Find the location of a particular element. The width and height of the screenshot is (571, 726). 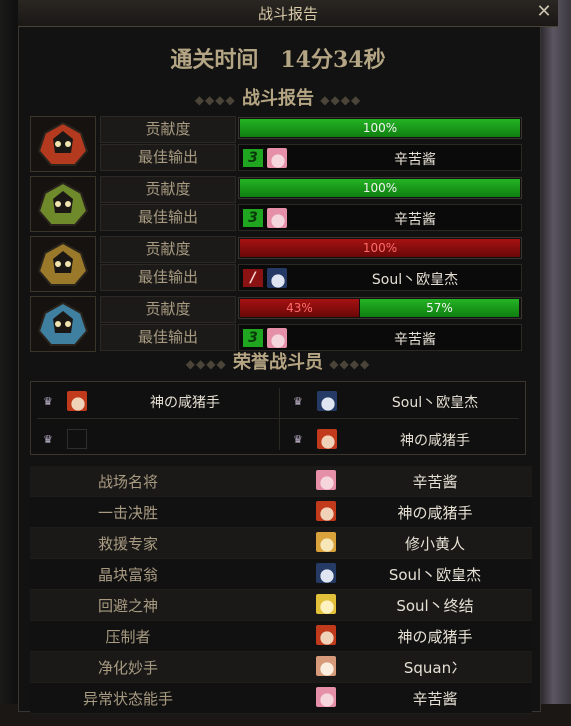

award-title: 晶块富翁 is located at coordinates (127, 575).